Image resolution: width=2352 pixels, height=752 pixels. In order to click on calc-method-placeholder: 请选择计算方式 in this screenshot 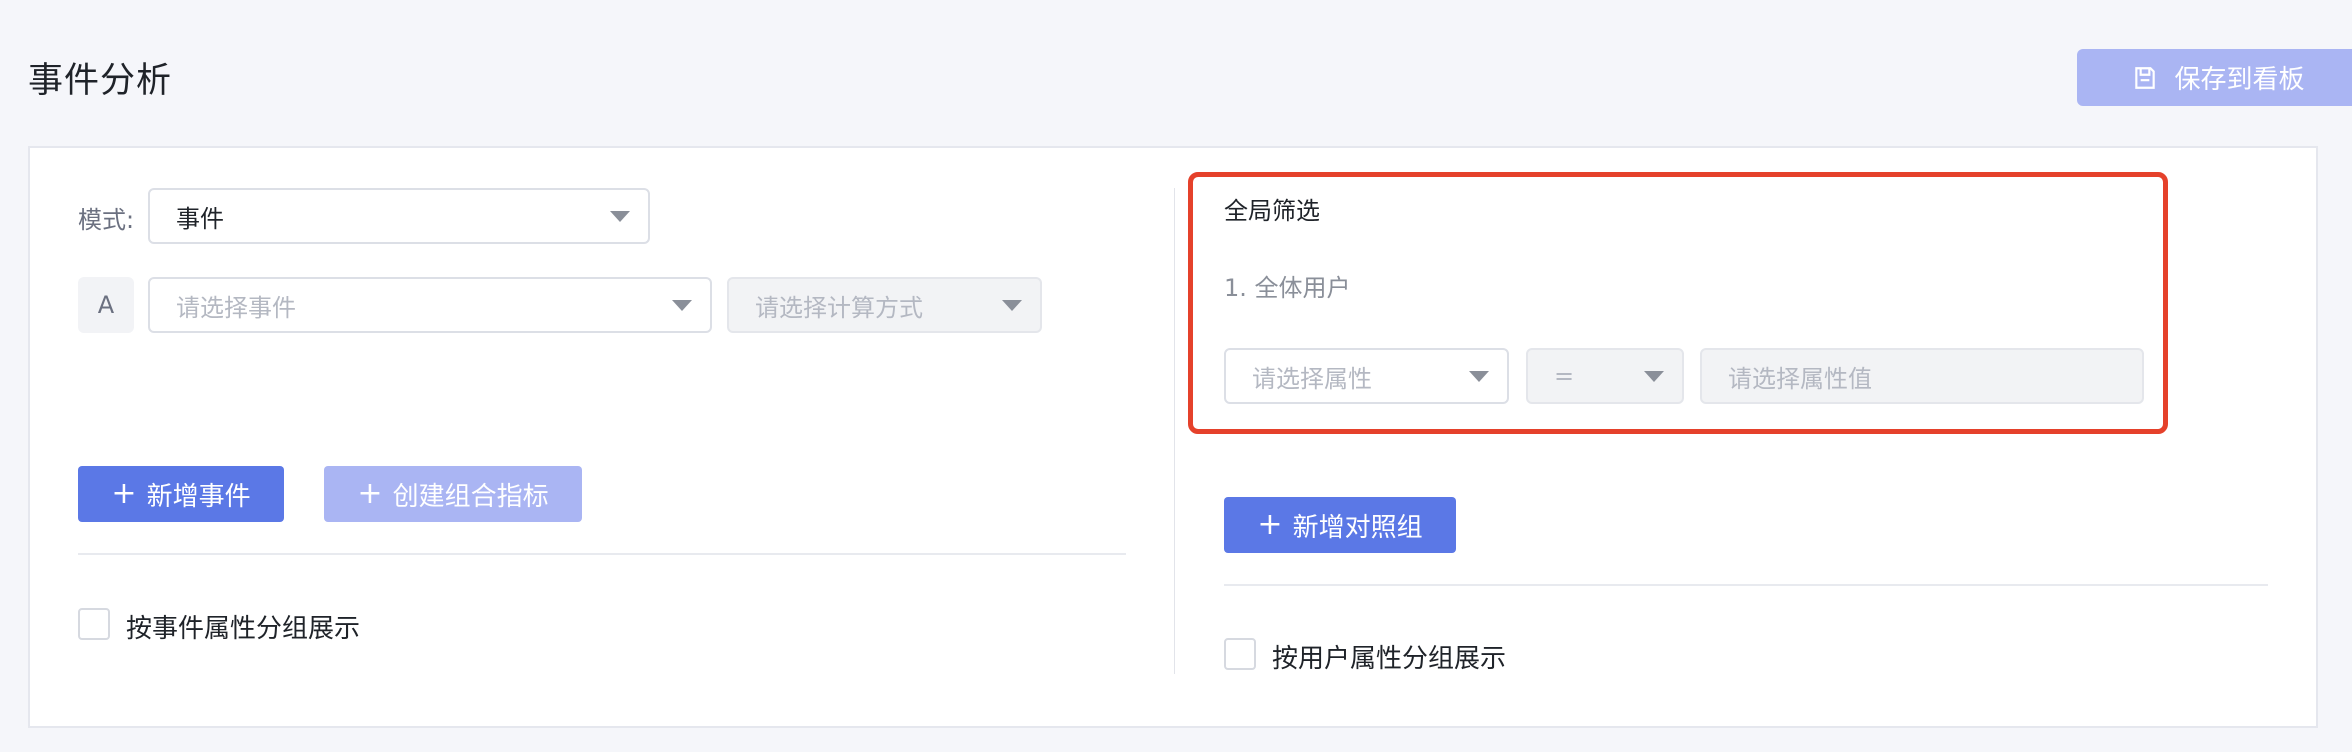, I will do `click(839, 307)`.